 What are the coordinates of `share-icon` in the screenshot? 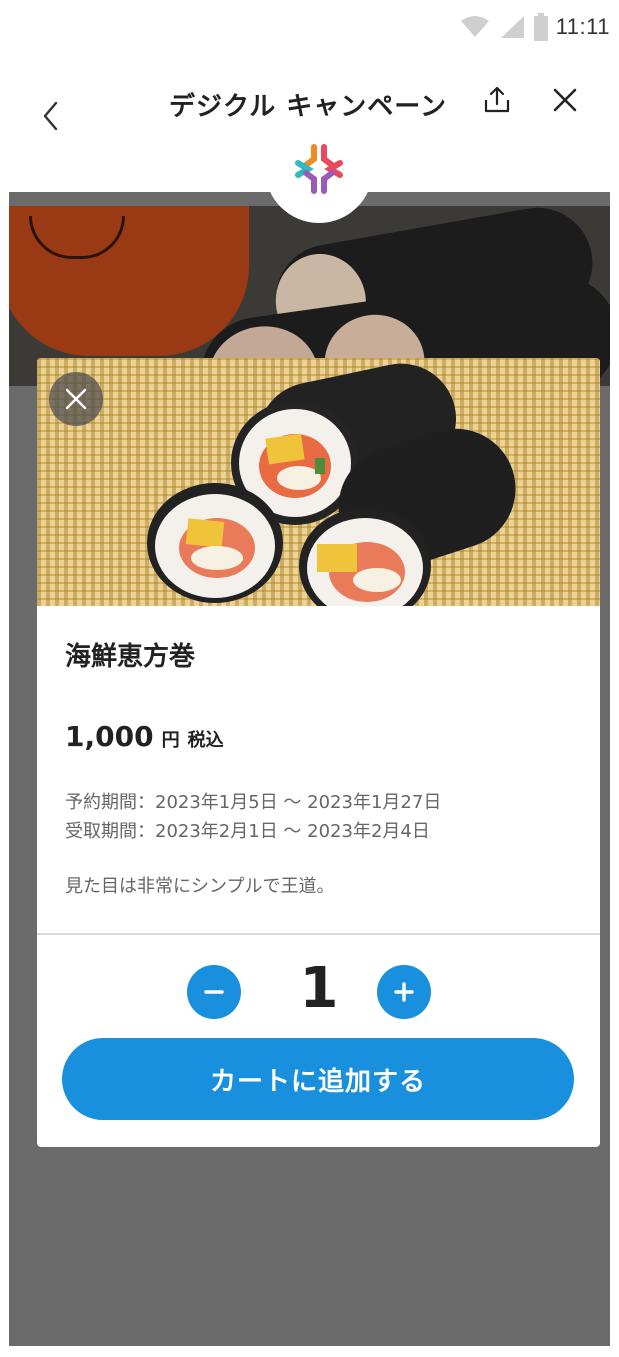 It's located at (497, 99).